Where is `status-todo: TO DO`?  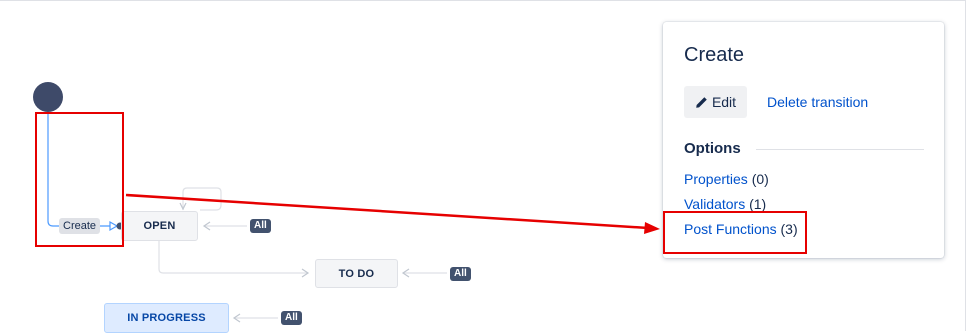 status-todo: TO DO is located at coordinates (356, 273).